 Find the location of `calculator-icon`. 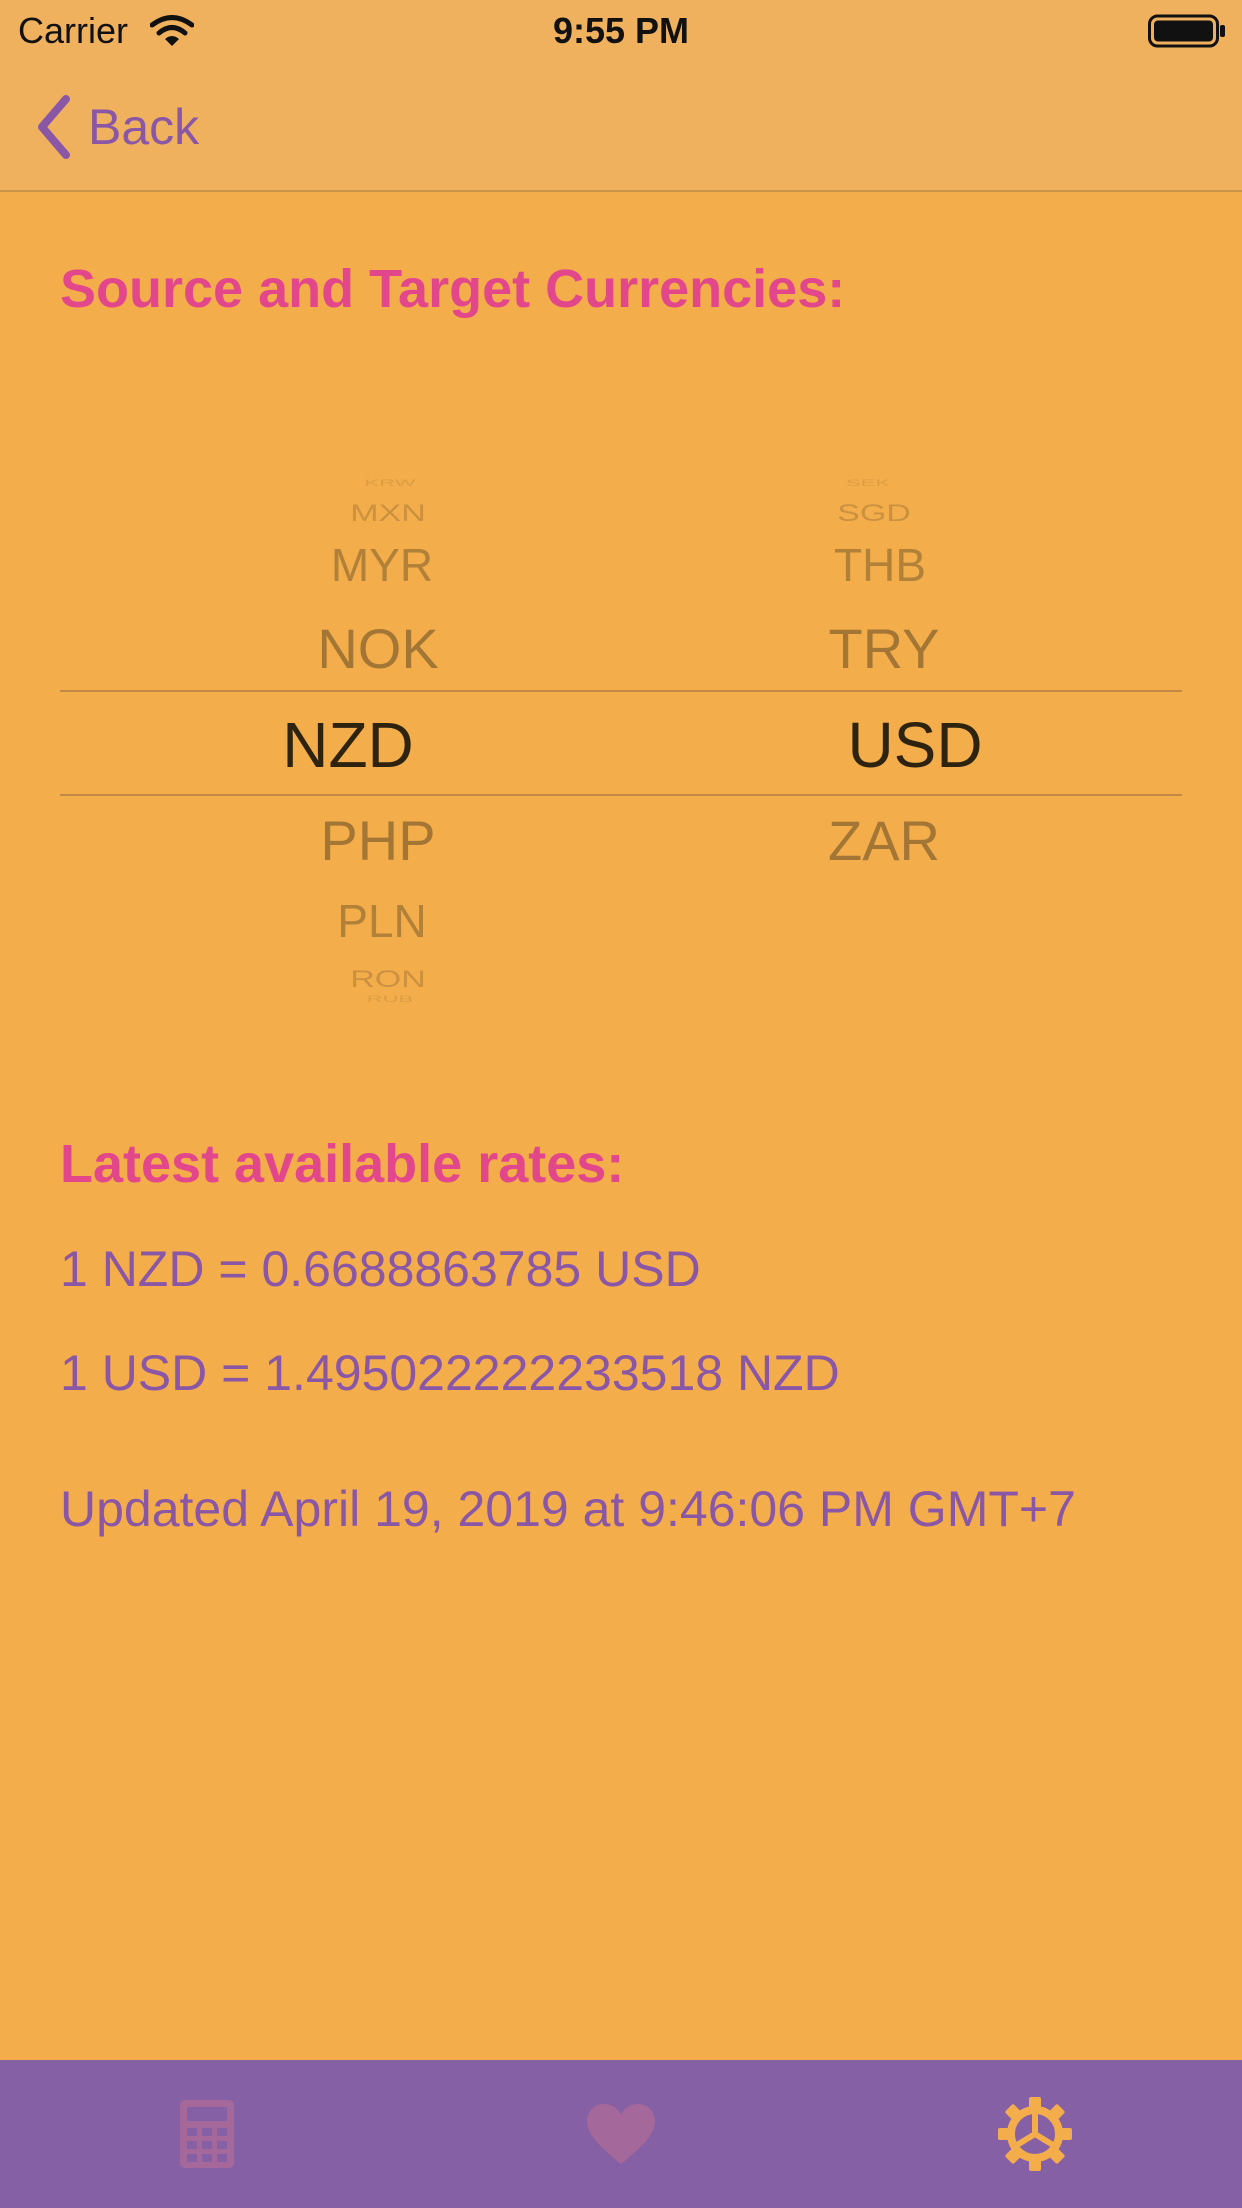

calculator-icon is located at coordinates (207, 2134).